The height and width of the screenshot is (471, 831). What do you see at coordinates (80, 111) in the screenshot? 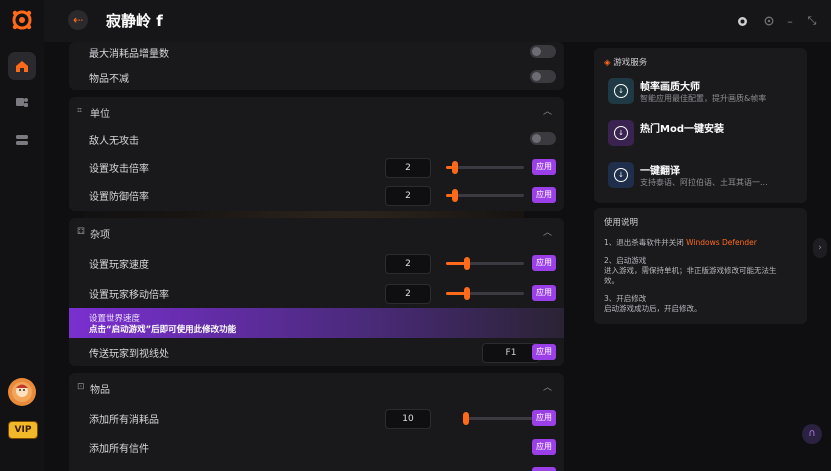
I see `unit-icon: ⌗` at bounding box center [80, 111].